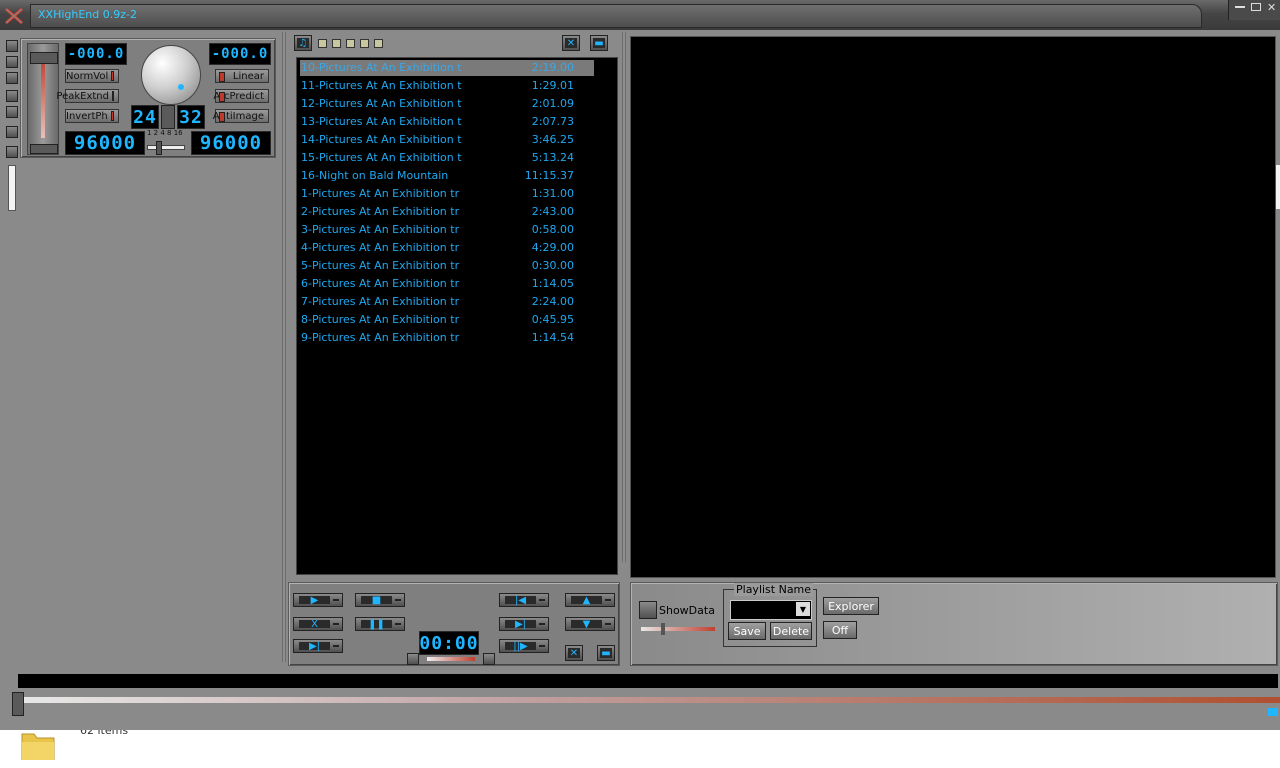  I want to click on aux-button-2: ▬, so click(606, 653).